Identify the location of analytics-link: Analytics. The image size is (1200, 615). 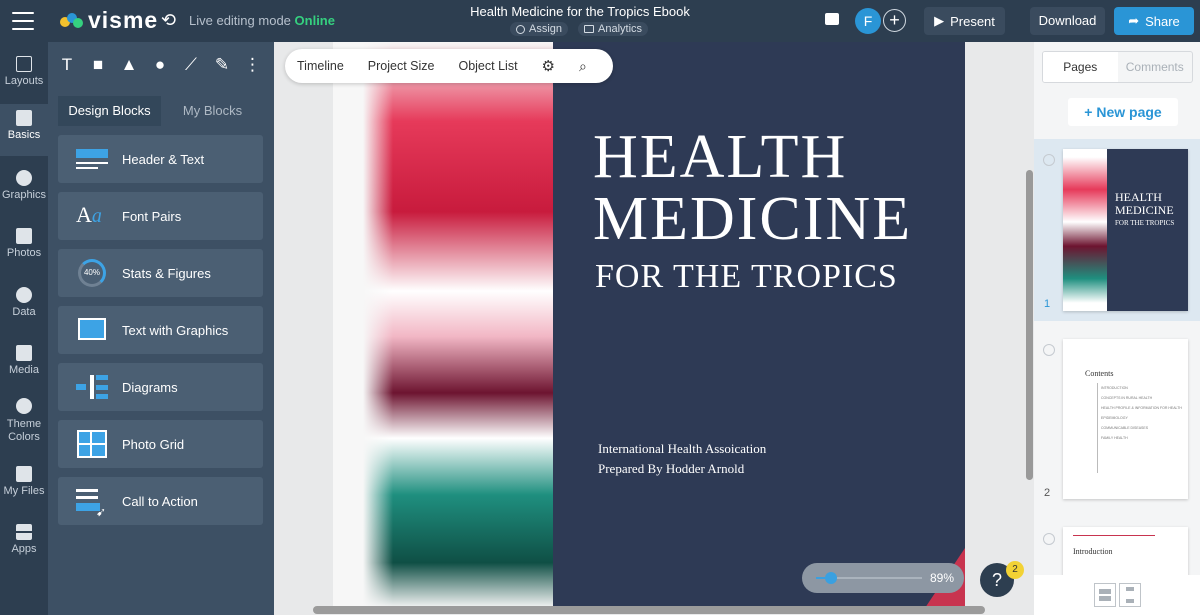
(613, 29).